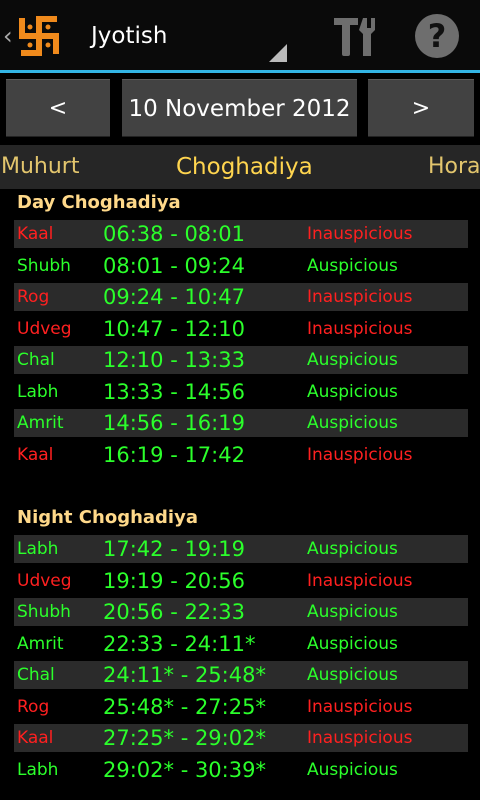 This screenshot has height=800, width=480. Describe the element at coordinates (39, 36) in the screenshot. I see `swastika-logo-icon` at that location.